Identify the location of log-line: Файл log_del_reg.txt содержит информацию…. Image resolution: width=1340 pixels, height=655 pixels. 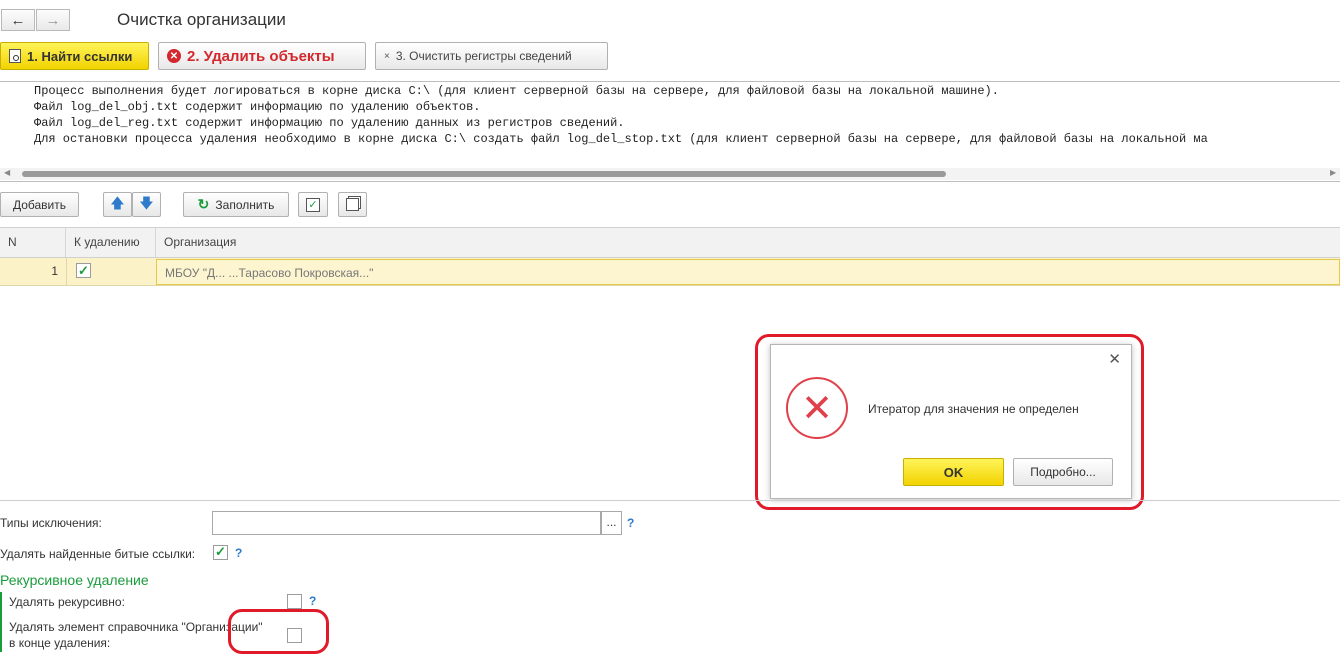
(329, 123).